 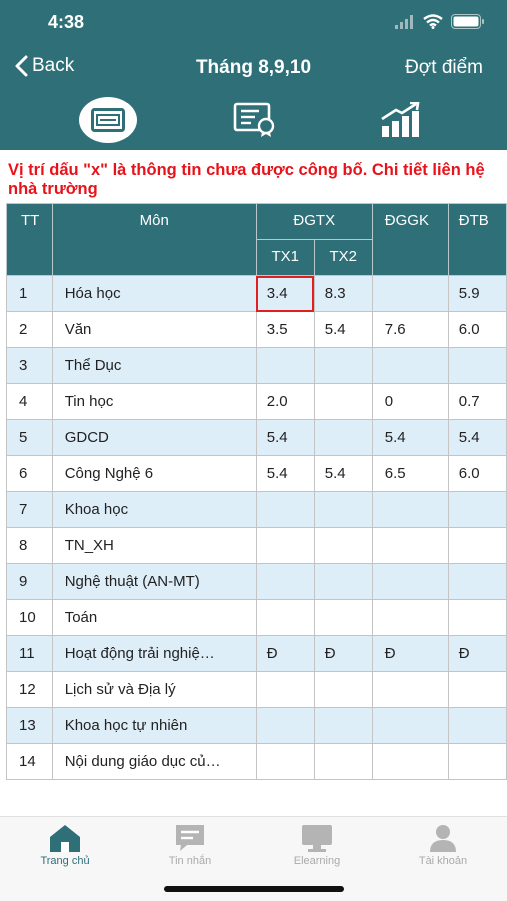 I want to click on cell-tx2: 5.4, so click(x=343, y=329).